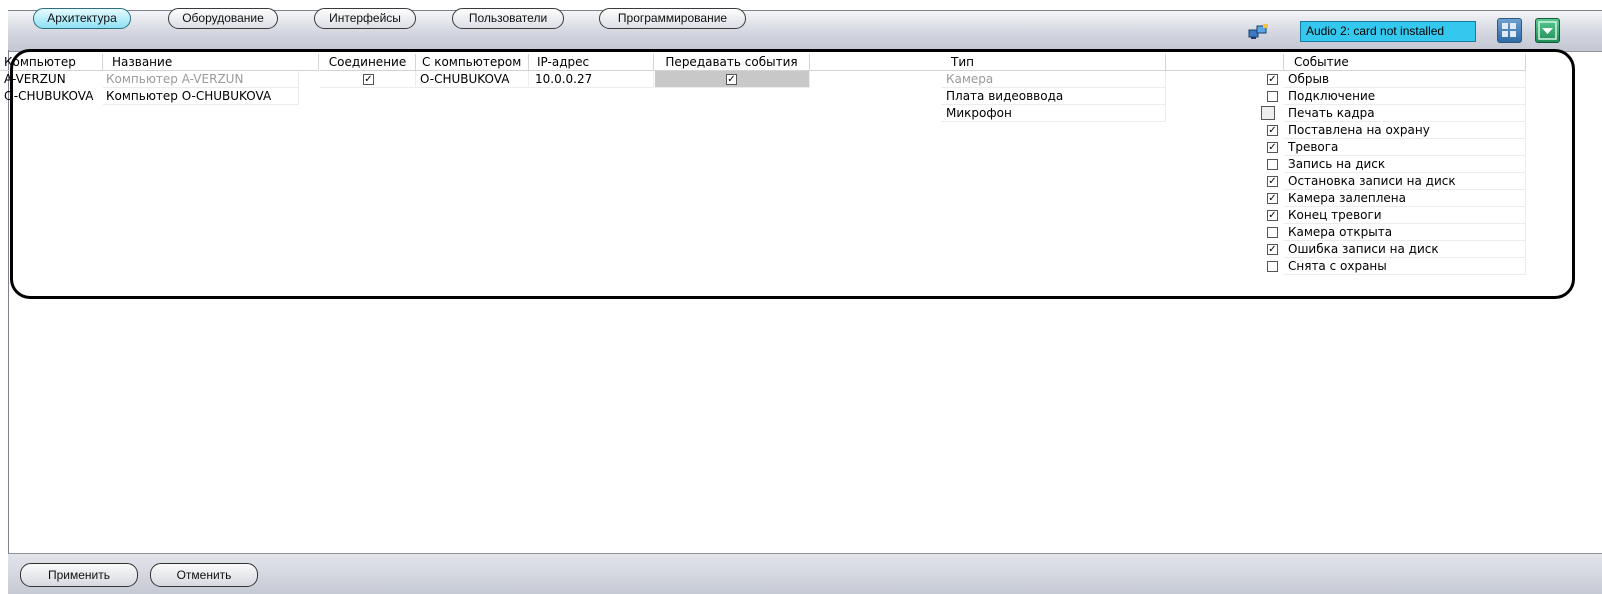 The image size is (1602, 594). I want to click on event-label: Камера залеплена, so click(1405, 198).